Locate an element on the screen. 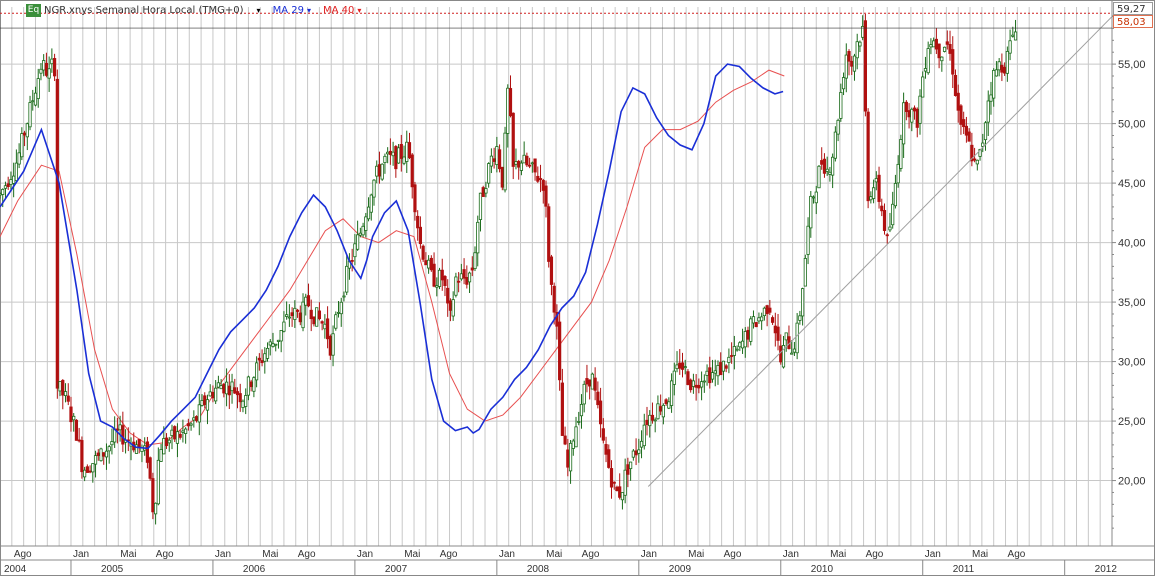  x-year-label: 2005 is located at coordinates (112, 569).